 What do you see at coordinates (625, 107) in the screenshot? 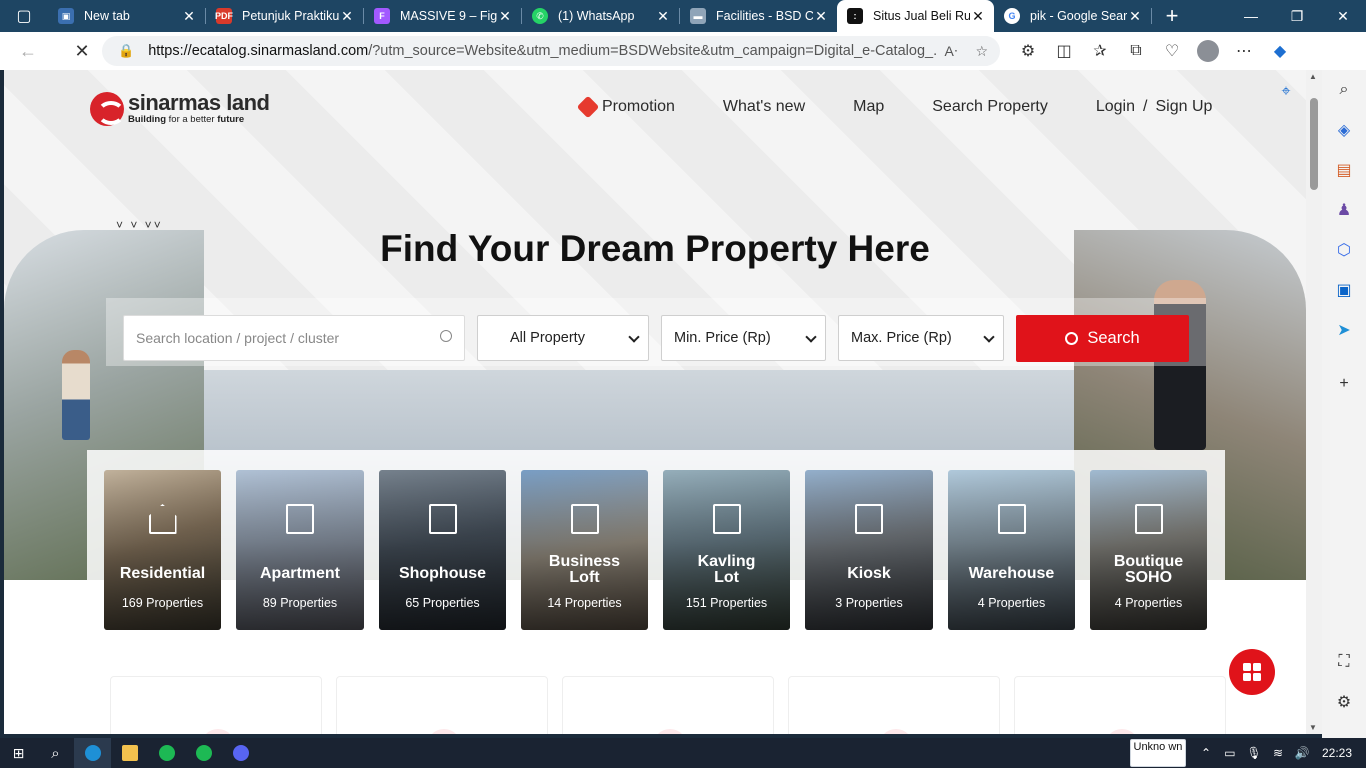
I see `nav-promotion: Promotion` at bounding box center [625, 107].